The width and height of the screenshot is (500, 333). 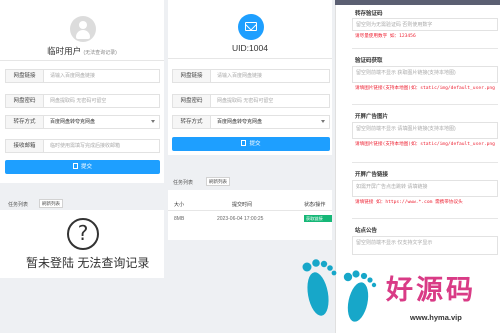 What do you see at coordinates (385, 36) in the screenshot?
I see `captcha-note: 请尽量使用数字 如：123456` at bounding box center [385, 36].